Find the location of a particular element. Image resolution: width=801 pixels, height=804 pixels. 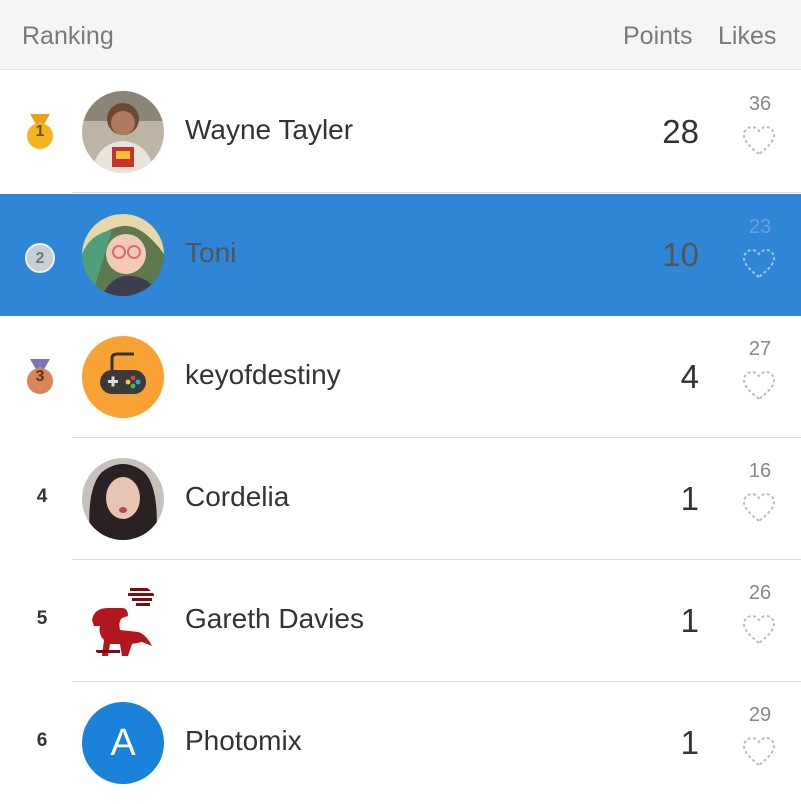

user-name: Gareth Davies is located at coordinates (274, 618).